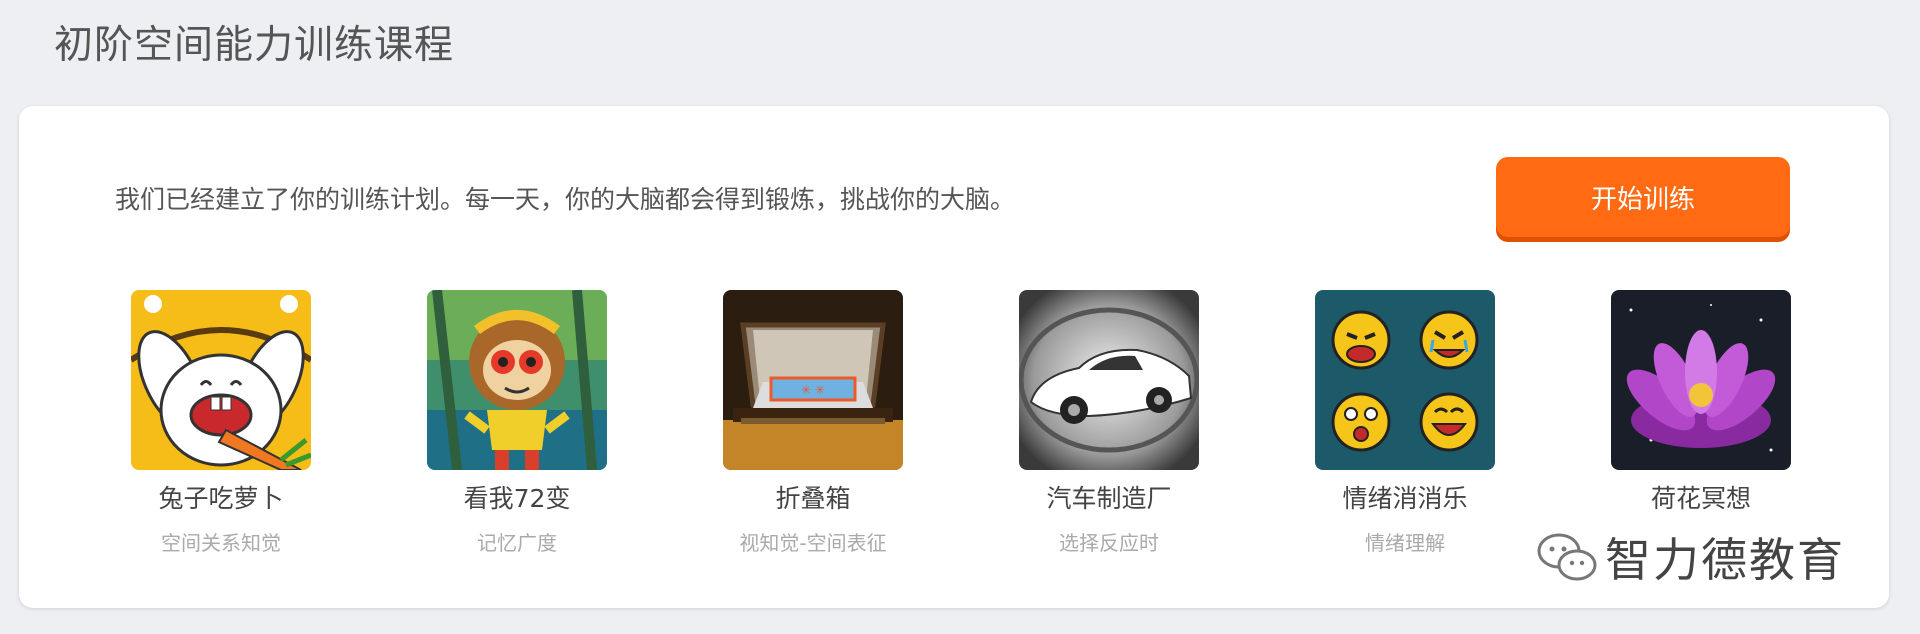 This screenshot has height=634, width=1920. What do you see at coordinates (221, 498) in the screenshot?
I see `game-name: 兔子吃萝卜` at bounding box center [221, 498].